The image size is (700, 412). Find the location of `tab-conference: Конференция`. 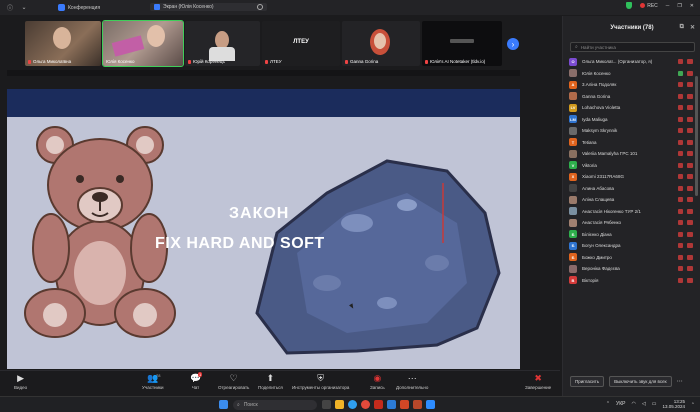

tab-conference: Конференция is located at coordinates (79, 7).